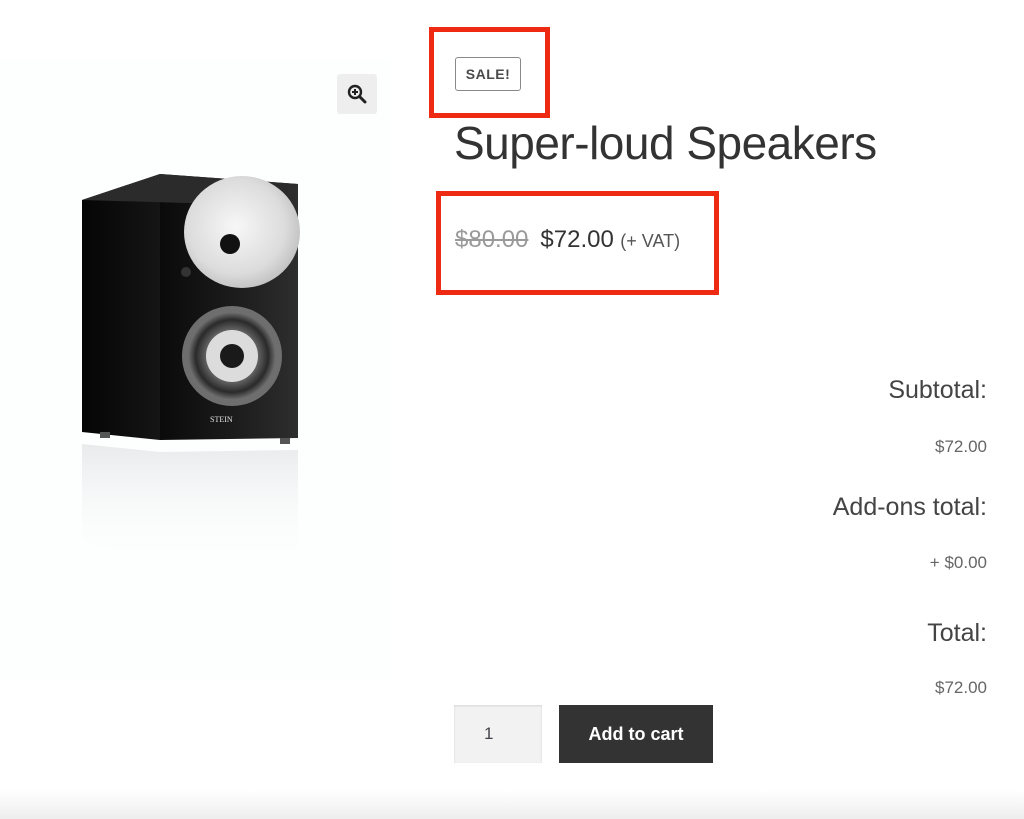 This screenshot has width=1024, height=819. Describe the element at coordinates (650, 241) in the screenshot. I see `price-suffix: (+ VAT)` at that location.